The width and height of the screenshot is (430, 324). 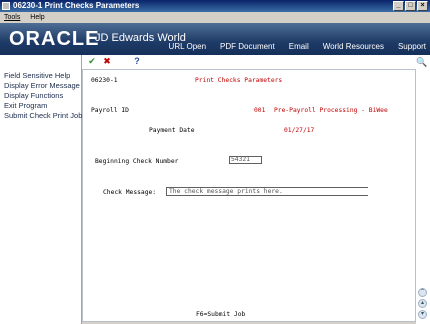 What do you see at coordinates (215, 17) in the screenshot?
I see `menu-bar: Tools Help` at bounding box center [215, 17].